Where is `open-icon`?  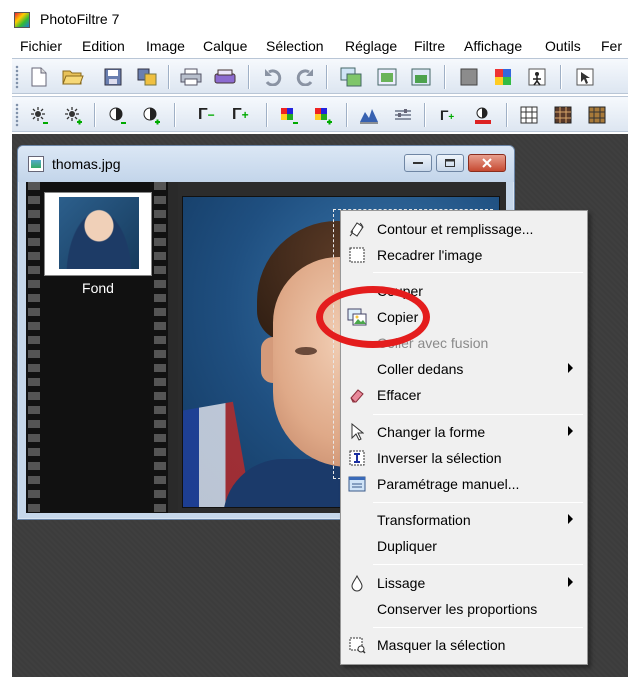
open-icon is located at coordinates (73, 77).